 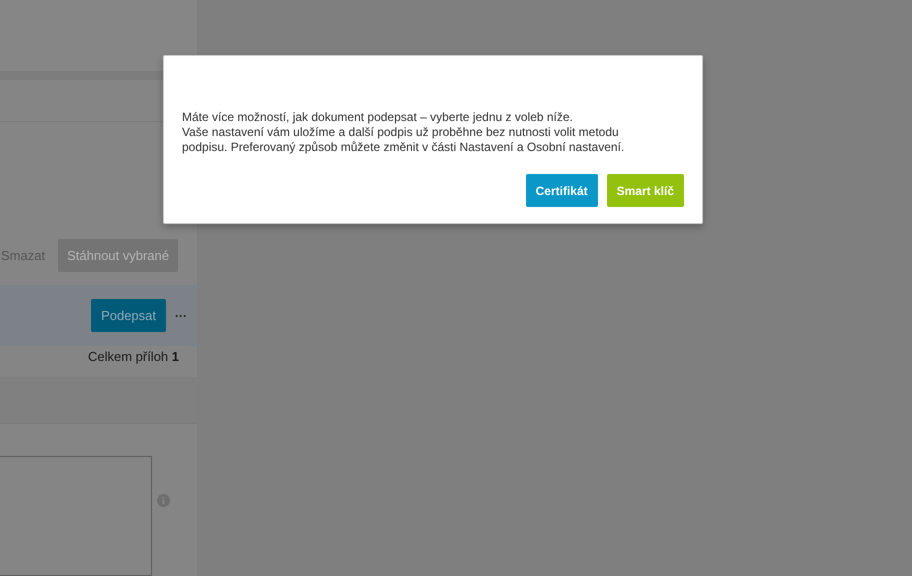 I want to click on attachments-total: Celkem příloh 1, so click(x=133, y=356).